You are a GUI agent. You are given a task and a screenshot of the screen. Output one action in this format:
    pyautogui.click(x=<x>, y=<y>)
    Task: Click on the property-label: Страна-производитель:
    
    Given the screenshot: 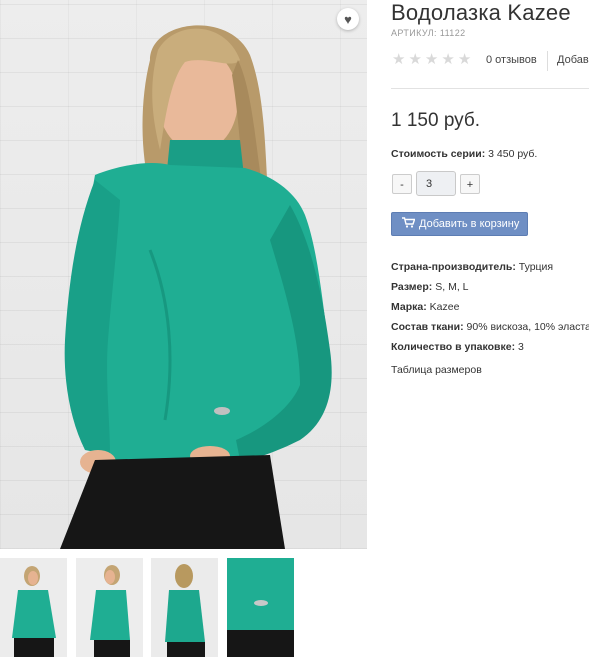 What is the action you would take?
    pyautogui.click(x=453, y=267)
    